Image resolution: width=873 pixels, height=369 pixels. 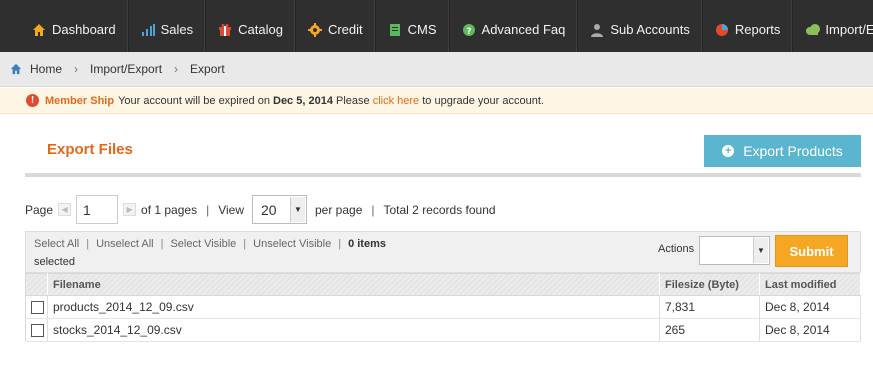 I want to click on header-checkbox-column, so click(x=36, y=284).